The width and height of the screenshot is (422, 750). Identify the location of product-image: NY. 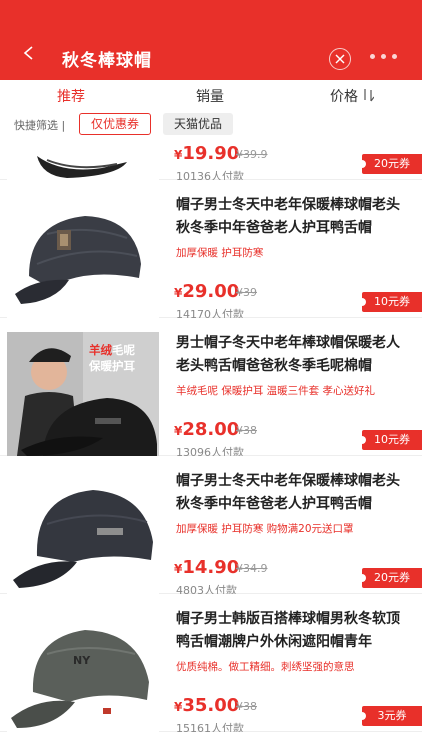
(83, 670).